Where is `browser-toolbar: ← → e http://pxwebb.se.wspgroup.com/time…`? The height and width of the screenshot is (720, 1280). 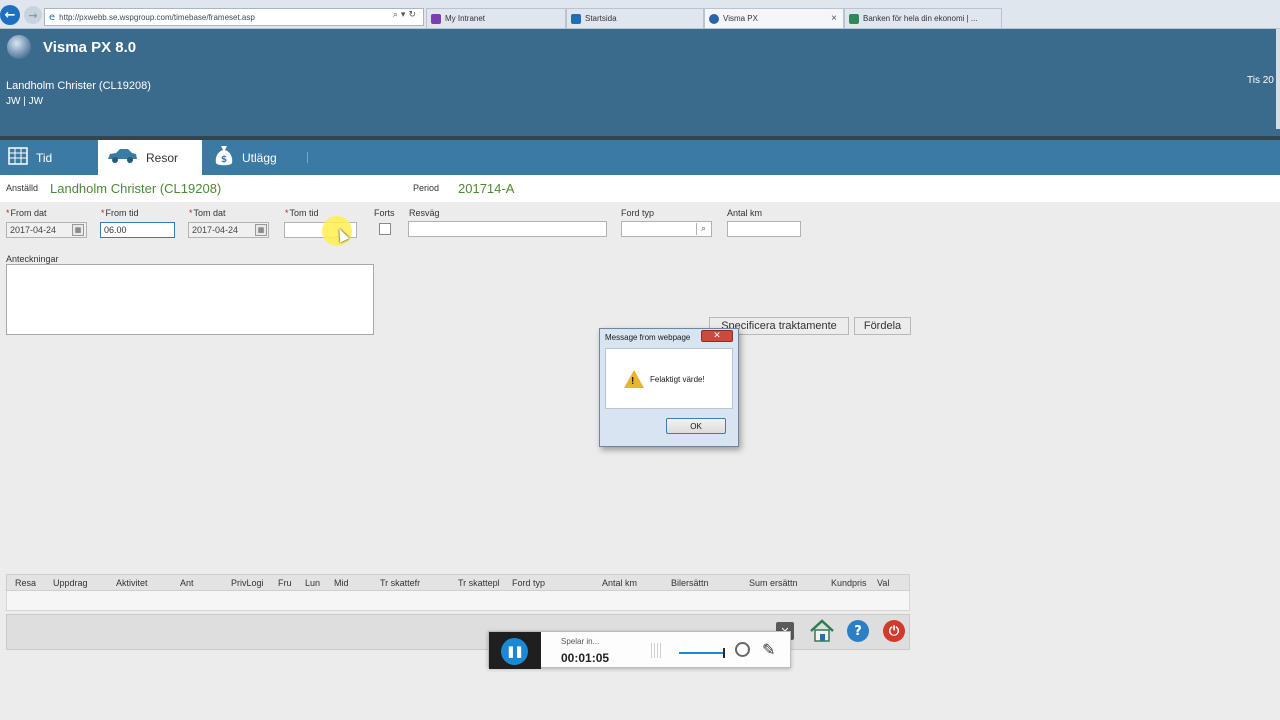
browser-toolbar: ← → e http://pxwebb.se.wspgroup.com/time… is located at coordinates (640, 14).